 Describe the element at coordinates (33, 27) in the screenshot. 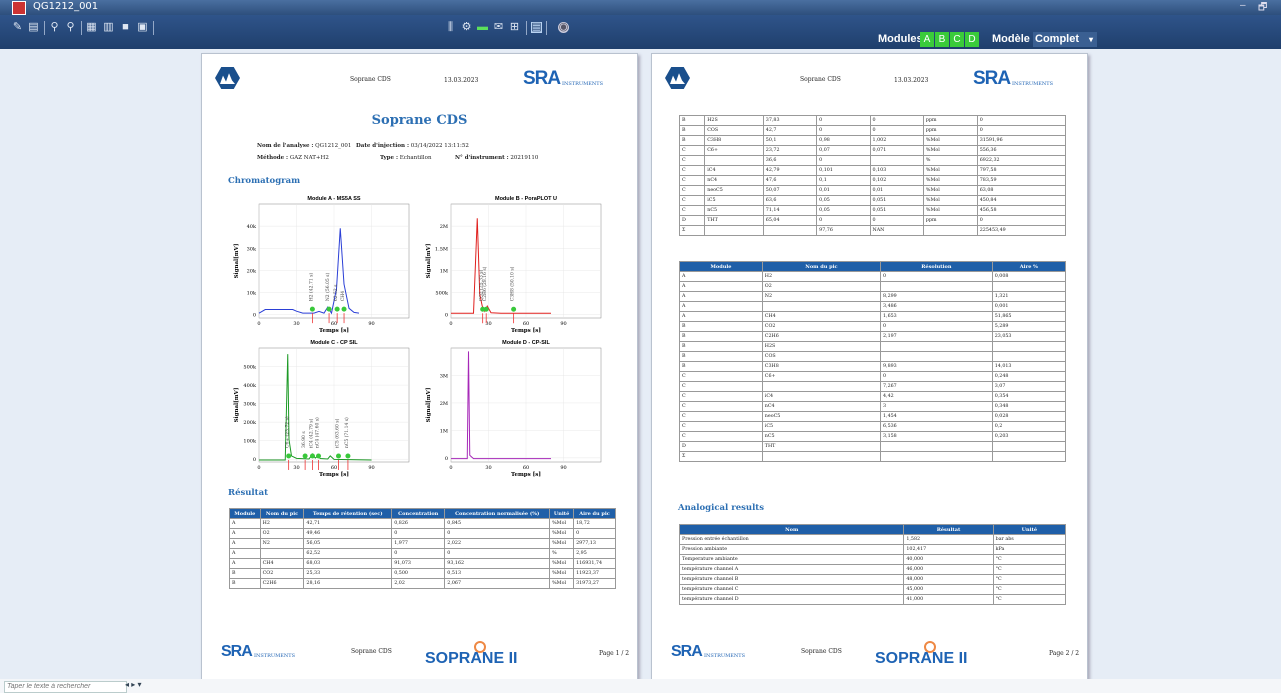

I see `page-icon: ▤` at that location.